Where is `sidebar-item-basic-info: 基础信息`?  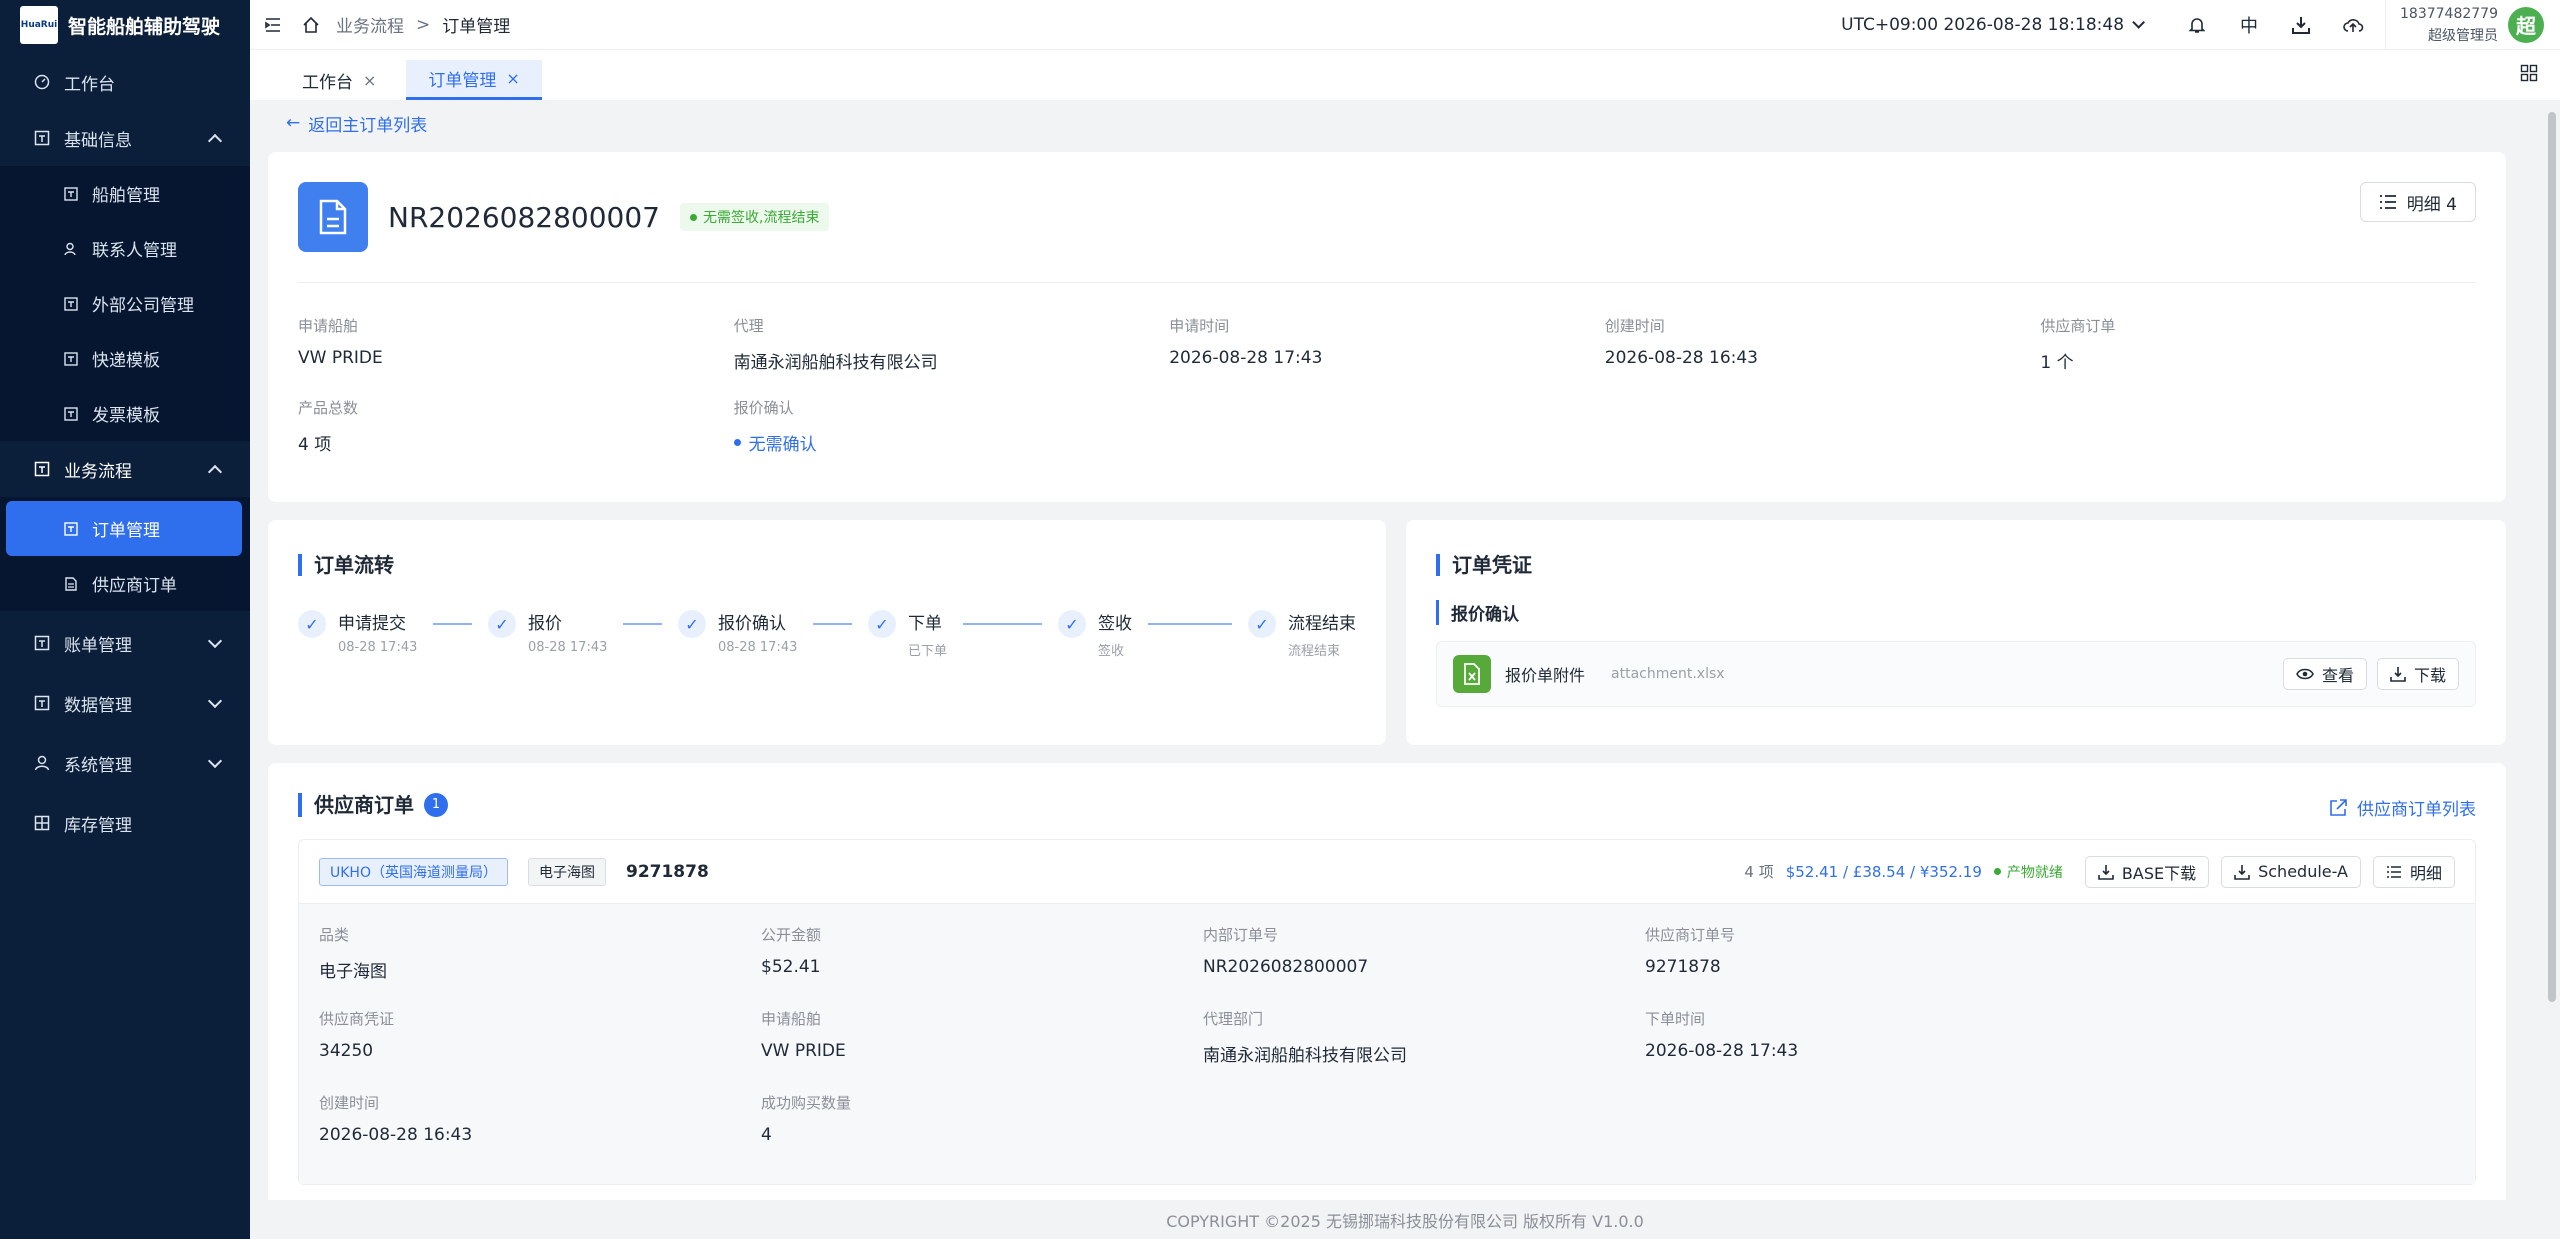 sidebar-item-basic-info: 基础信息 is located at coordinates (125, 138).